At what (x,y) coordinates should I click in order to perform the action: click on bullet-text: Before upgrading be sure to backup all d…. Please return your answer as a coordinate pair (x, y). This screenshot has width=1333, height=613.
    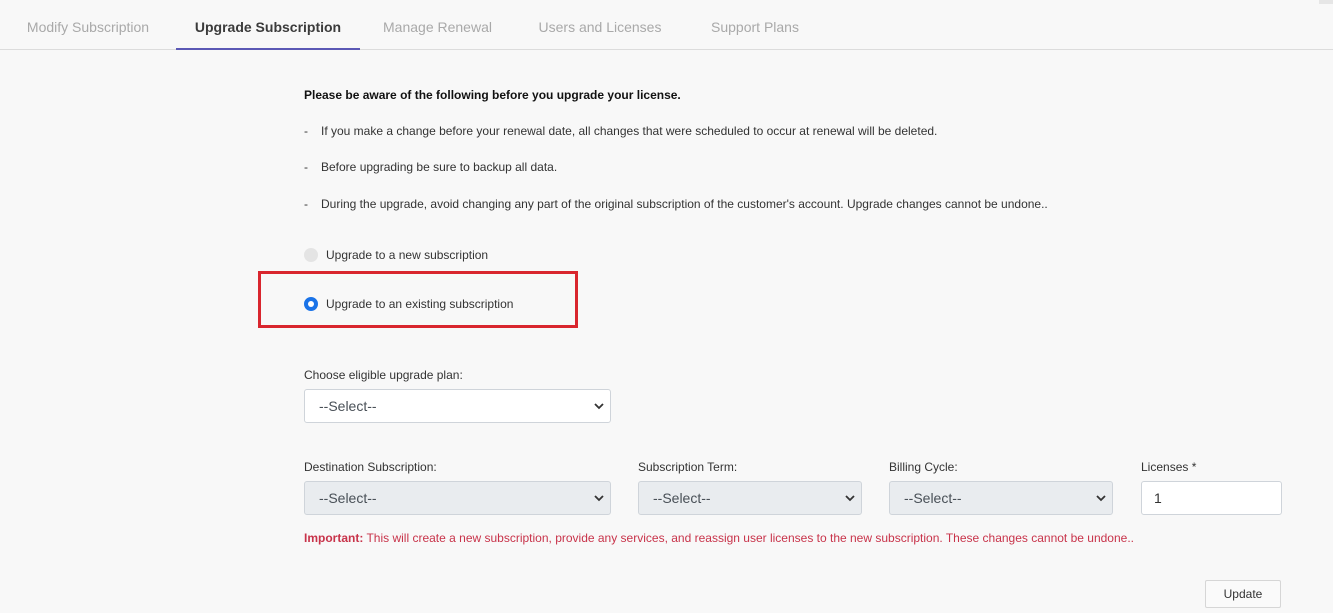
    Looking at the image, I should click on (439, 167).